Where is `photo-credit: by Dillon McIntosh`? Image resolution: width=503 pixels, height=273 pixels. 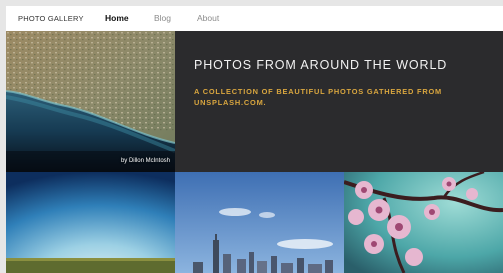 photo-credit: by Dillon McIntosh is located at coordinates (145, 161).